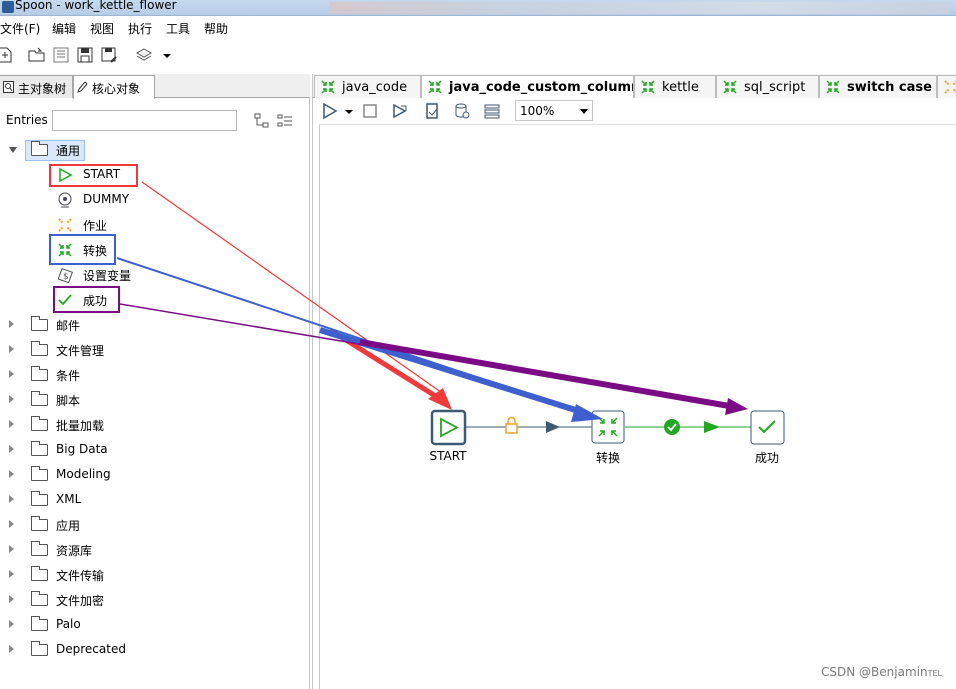  What do you see at coordinates (144, 55) in the screenshot?
I see `layers-icon` at bounding box center [144, 55].